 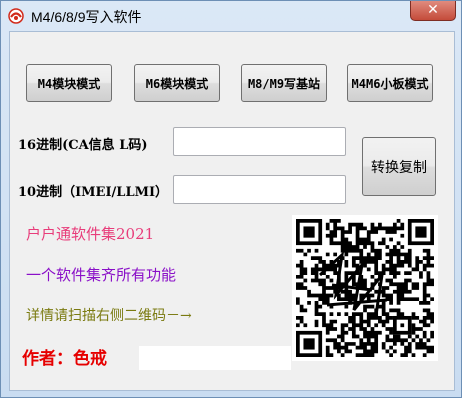 What do you see at coordinates (259, 189) in the screenshot?
I see `dec-input` at bounding box center [259, 189].